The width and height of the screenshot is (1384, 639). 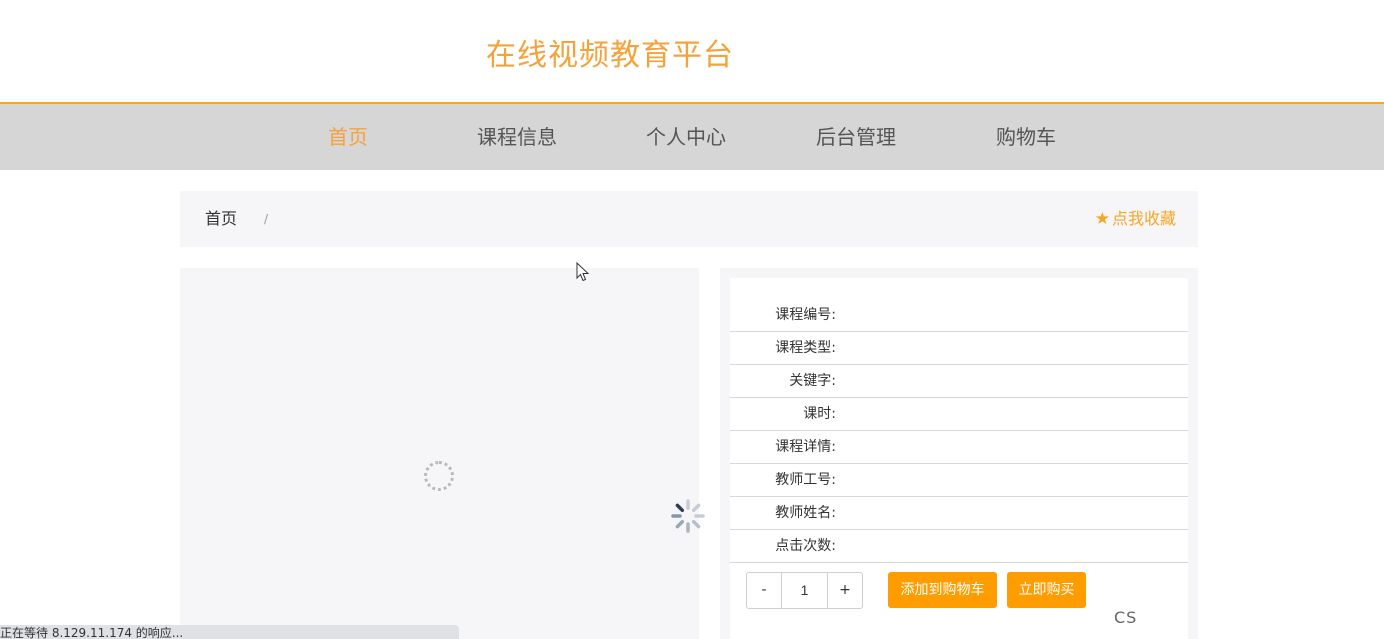 I want to click on breadcrumb-home: 首页, so click(x=221, y=219).